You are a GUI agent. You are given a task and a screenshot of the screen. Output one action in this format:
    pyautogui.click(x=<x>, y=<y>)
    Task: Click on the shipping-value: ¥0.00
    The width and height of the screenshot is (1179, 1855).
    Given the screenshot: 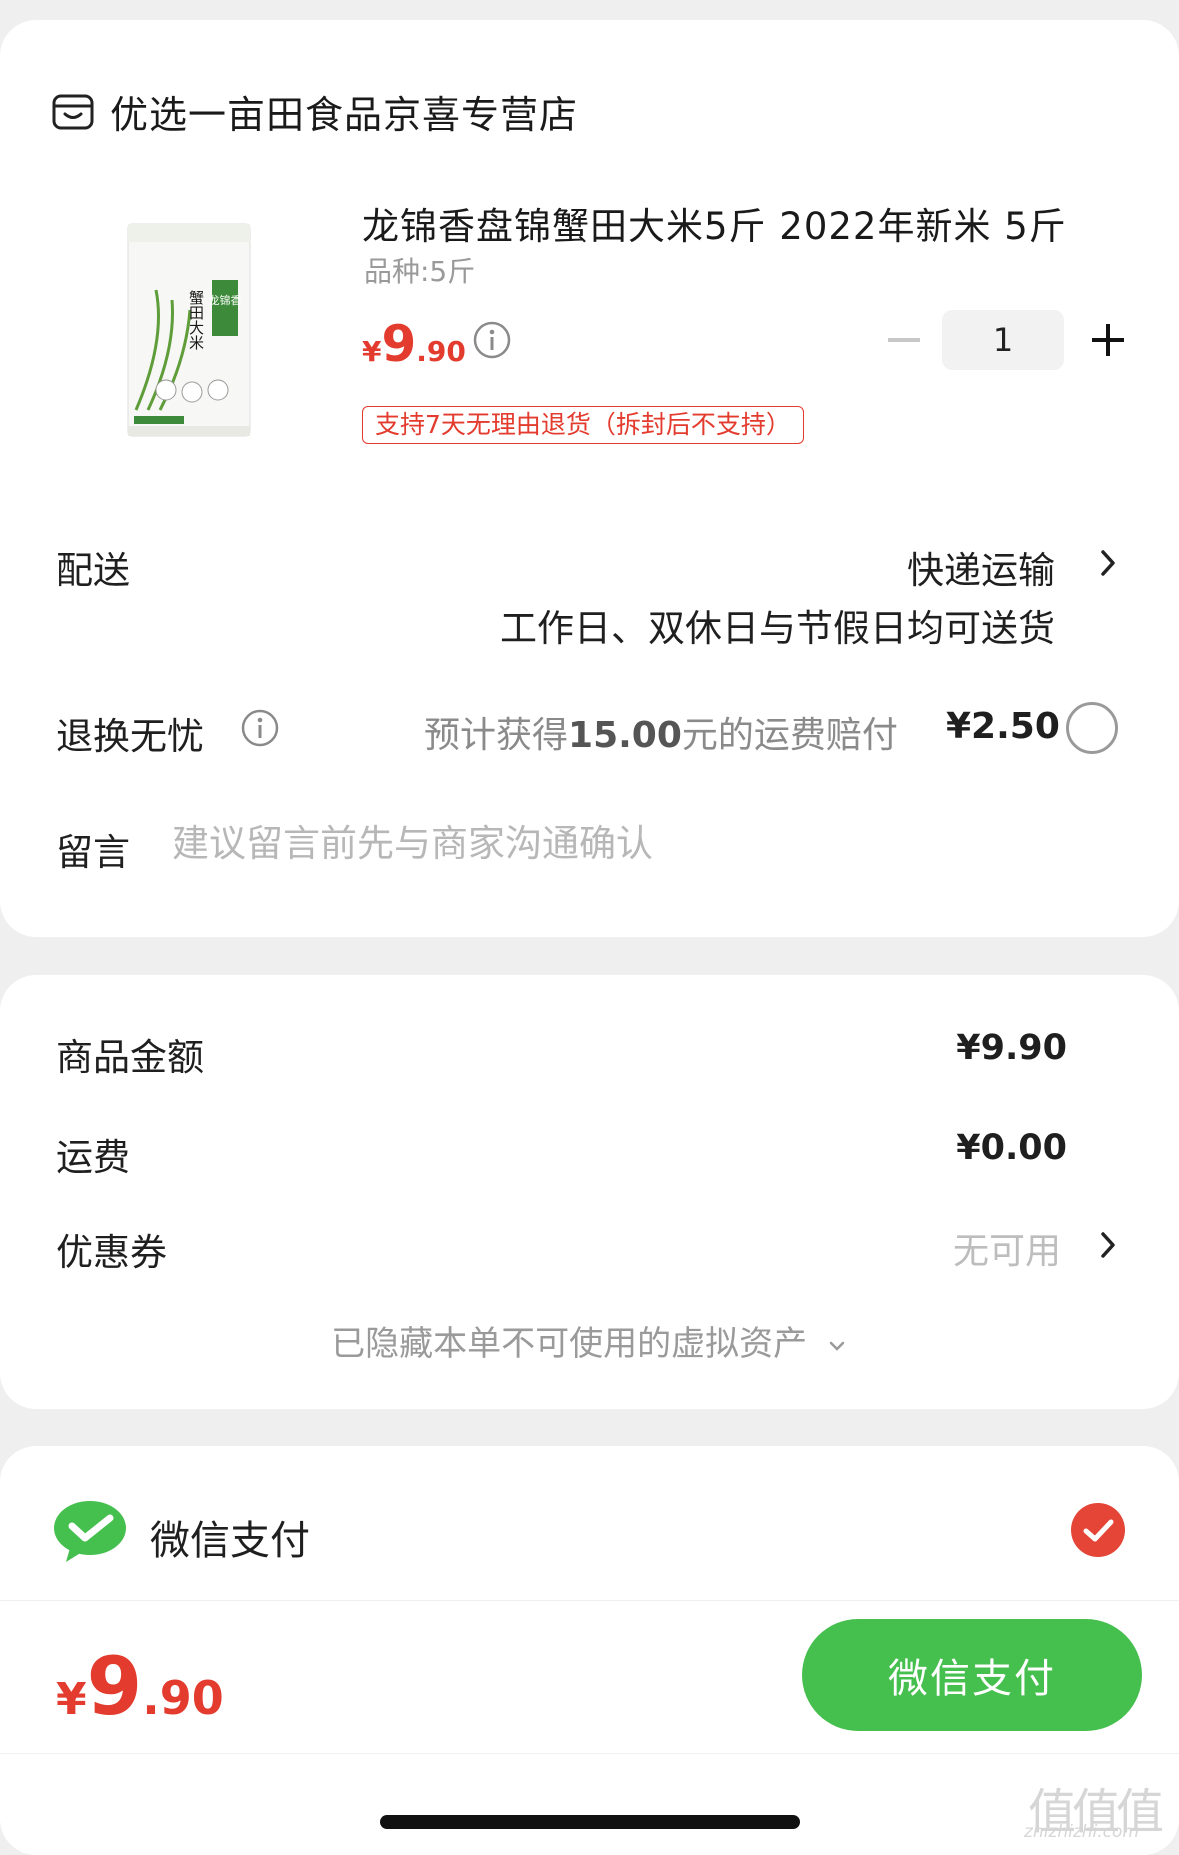 What is the action you would take?
    pyautogui.click(x=1011, y=1148)
    